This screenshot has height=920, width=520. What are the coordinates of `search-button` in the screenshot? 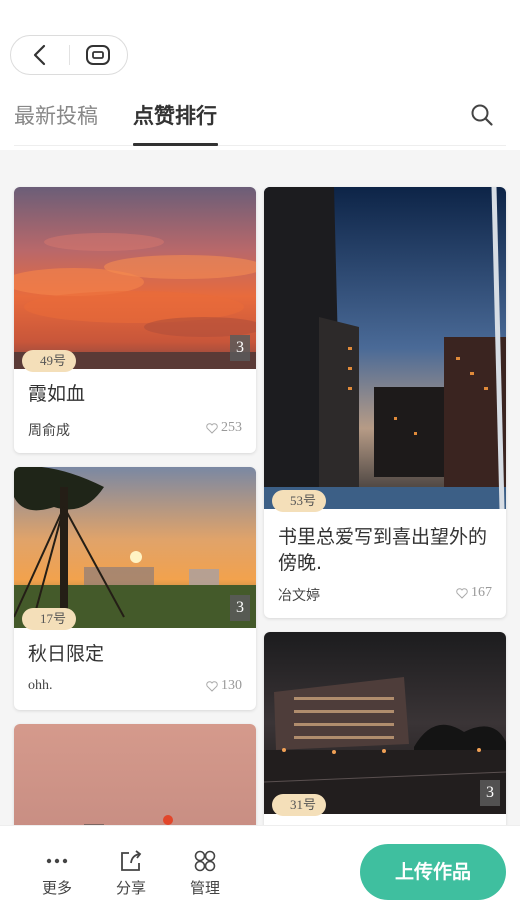 It's located at (482, 117).